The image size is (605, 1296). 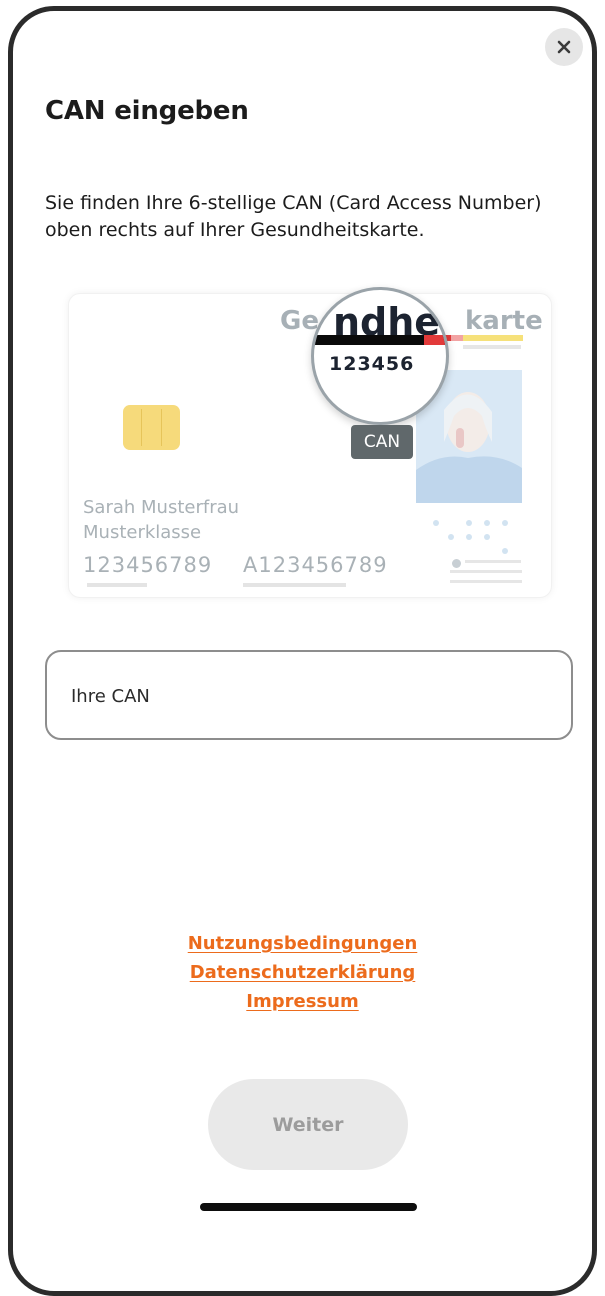 I want to click on card-number-1: 123456789, so click(x=148, y=565).